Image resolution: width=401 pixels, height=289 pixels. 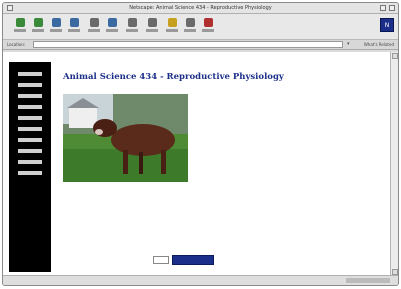 What do you see at coordinates (200, 280) in the screenshot?
I see `status-bar` at bounding box center [200, 280].